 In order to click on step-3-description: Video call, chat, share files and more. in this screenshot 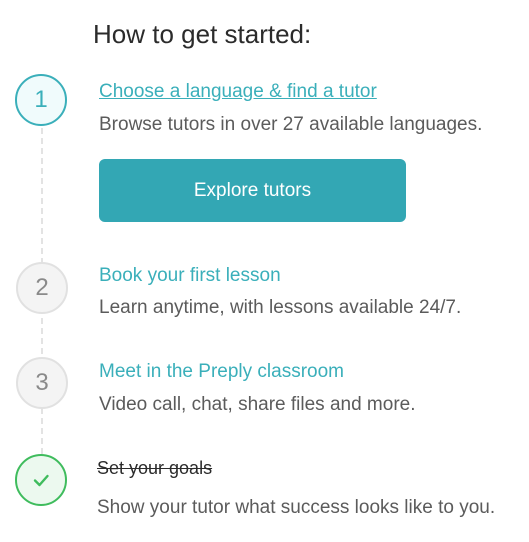, I will do `click(257, 404)`.